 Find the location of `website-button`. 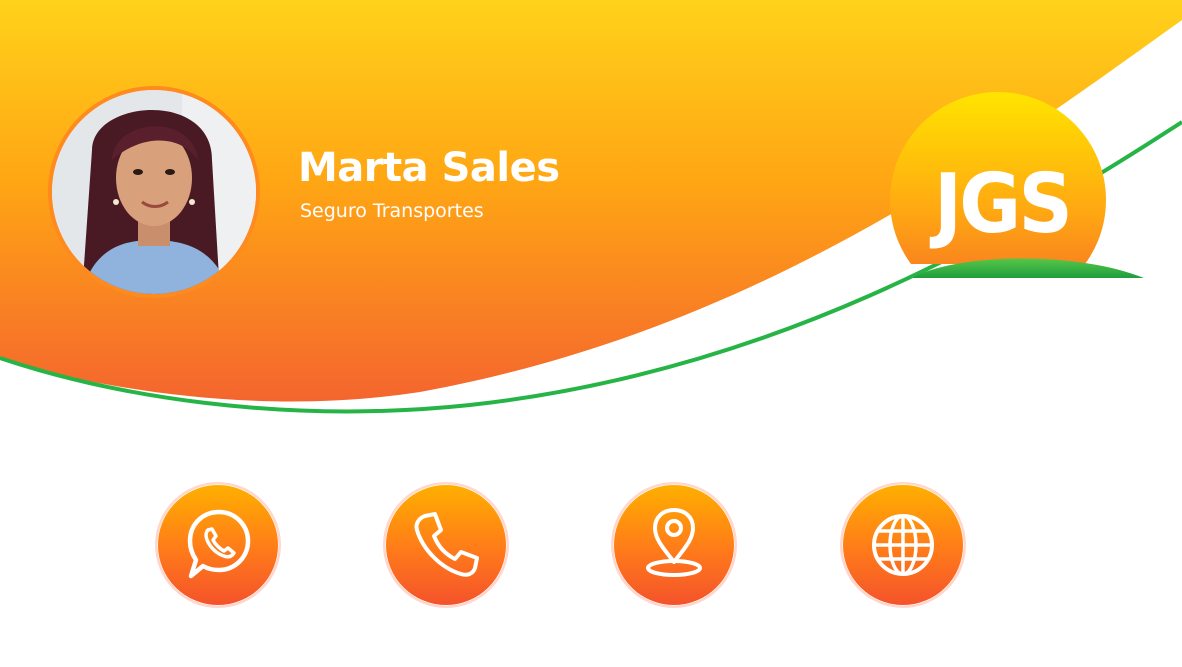

website-button is located at coordinates (903, 545).